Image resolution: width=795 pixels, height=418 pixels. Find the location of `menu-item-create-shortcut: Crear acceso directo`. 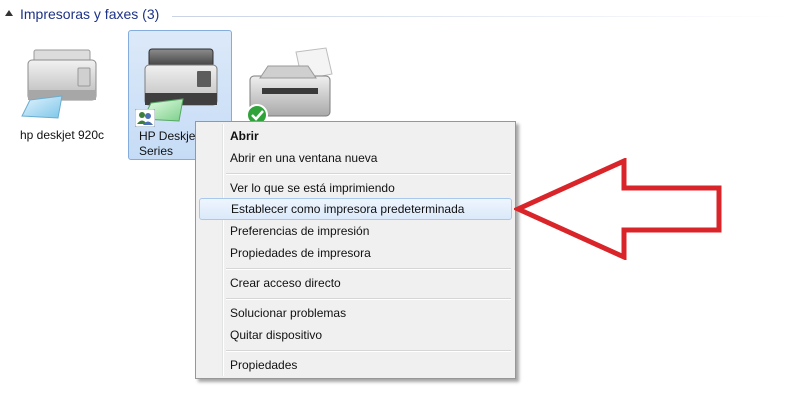

menu-item-create-shortcut: Crear acceso directo is located at coordinates (355, 283).